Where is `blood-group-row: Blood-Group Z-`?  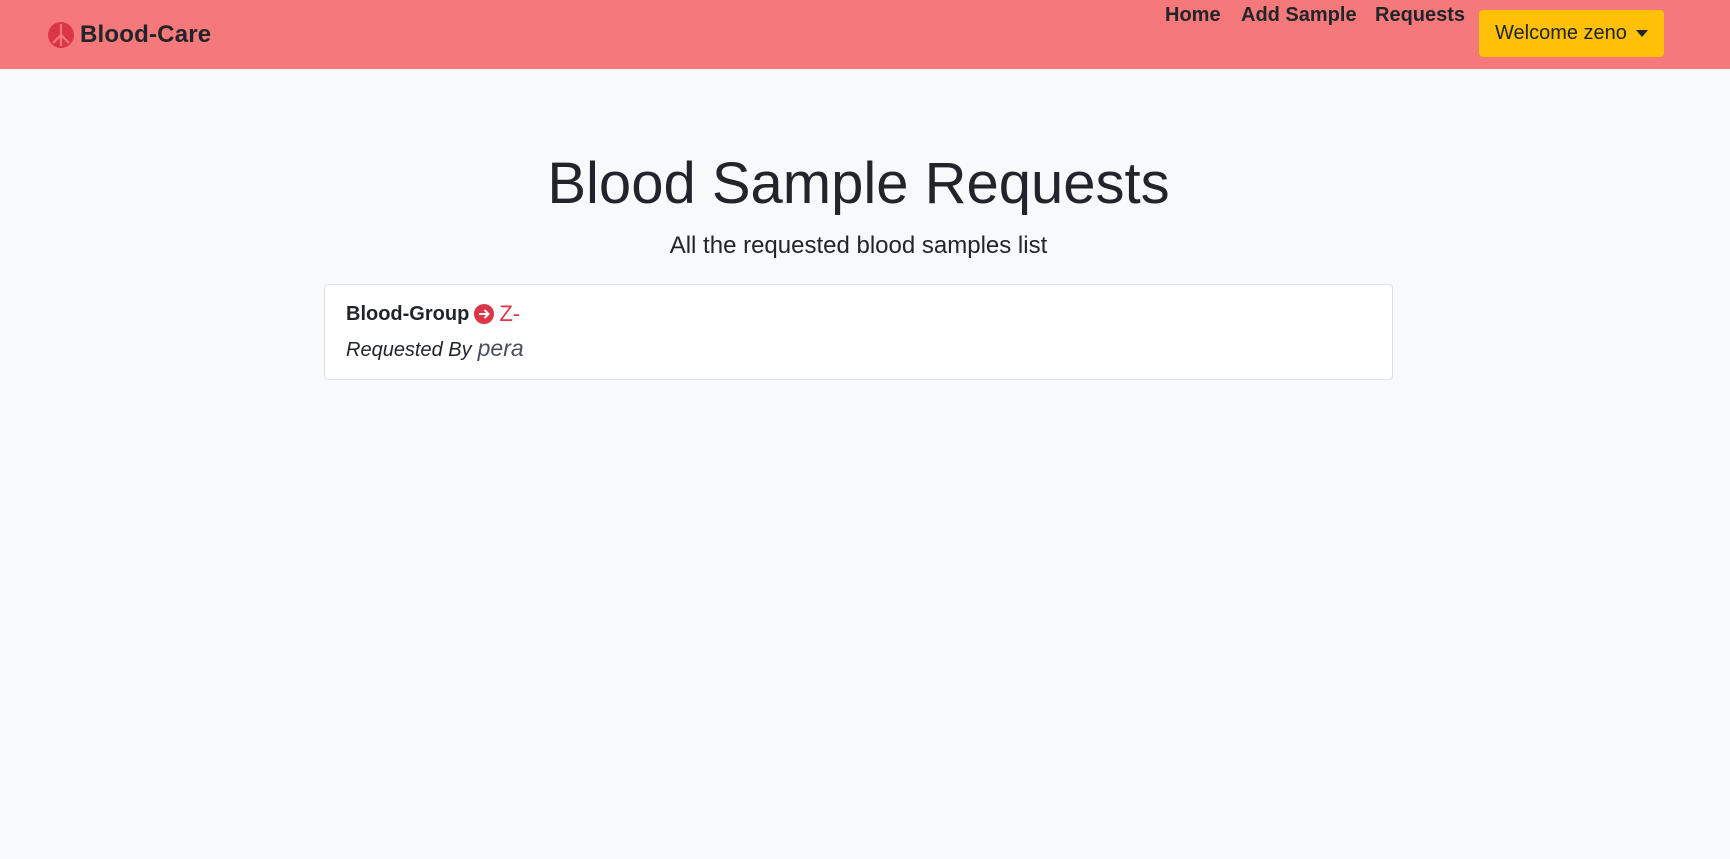 blood-group-row: Blood-Group Z- is located at coordinates (433, 314).